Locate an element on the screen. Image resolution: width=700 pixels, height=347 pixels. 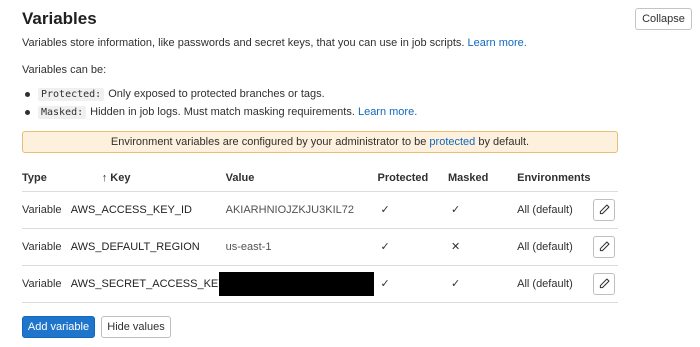
protected-code: Protected: is located at coordinates (71, 94).